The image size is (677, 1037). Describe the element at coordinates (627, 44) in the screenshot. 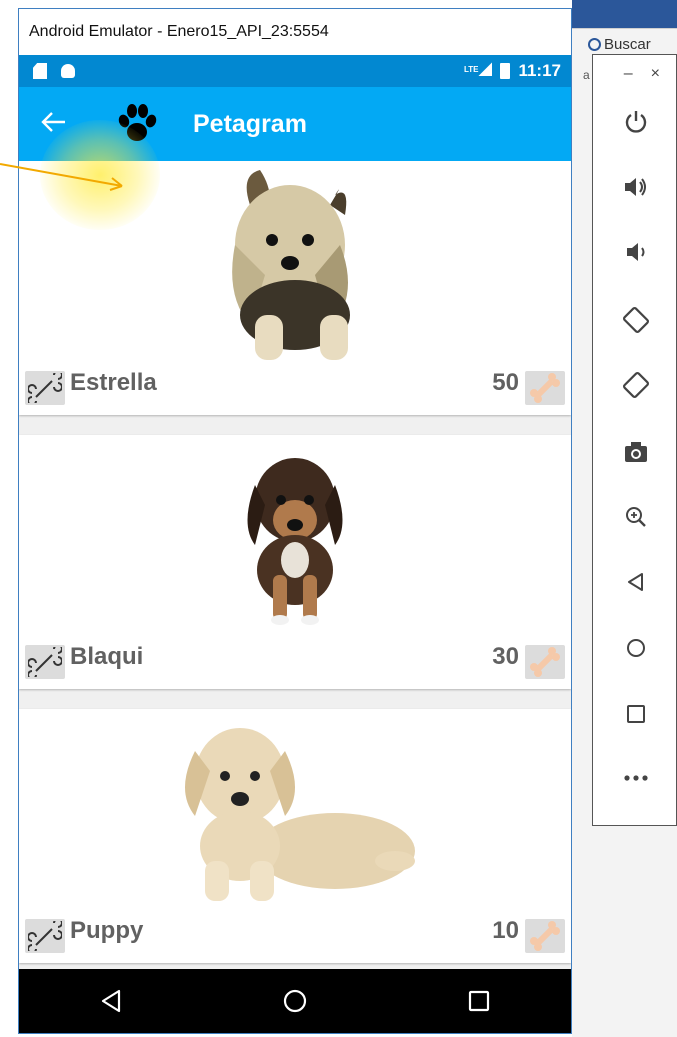

I see `host-search-label: Buscar` at that location.